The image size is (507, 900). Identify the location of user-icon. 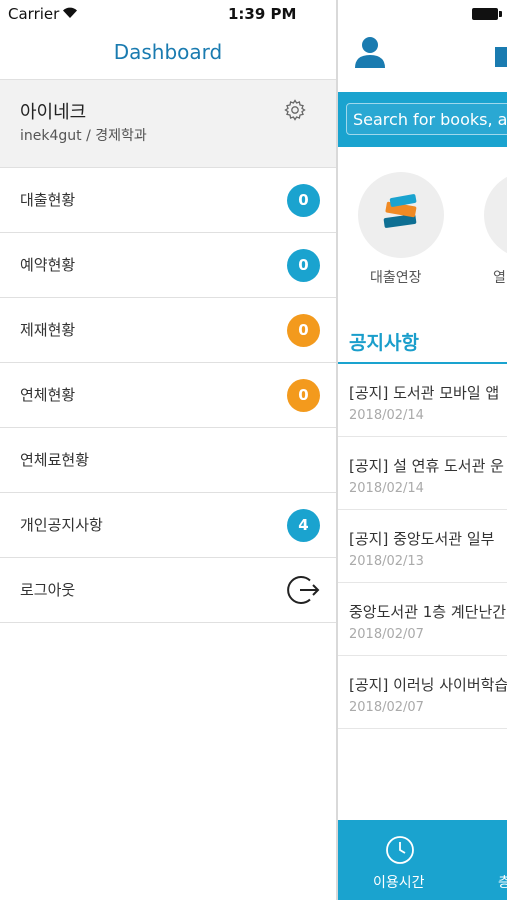
(370, 52).